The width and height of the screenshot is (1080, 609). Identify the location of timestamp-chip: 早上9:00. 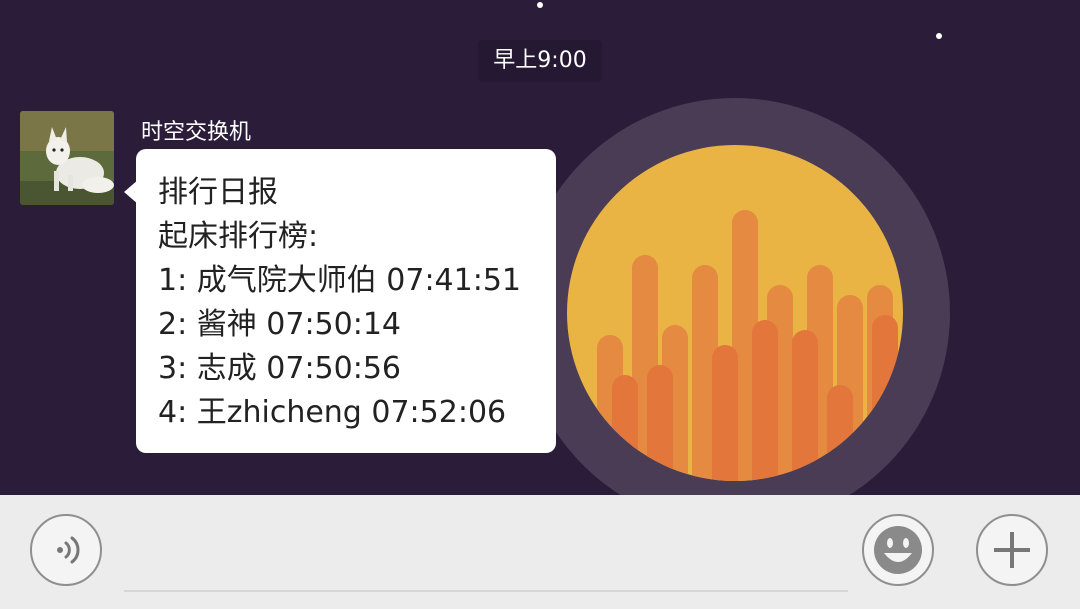
(540, 61).